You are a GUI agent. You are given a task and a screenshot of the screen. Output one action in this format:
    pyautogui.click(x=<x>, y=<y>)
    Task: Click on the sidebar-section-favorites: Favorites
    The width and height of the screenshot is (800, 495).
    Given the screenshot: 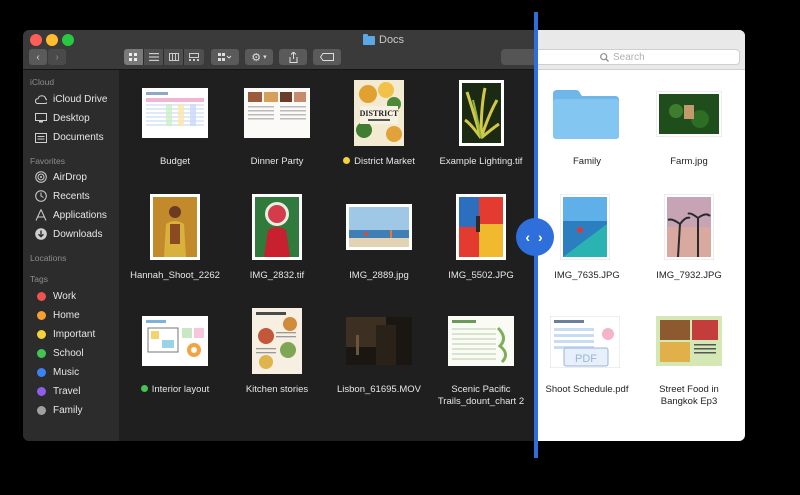 What is the action you would take?
    pyautogui.click(x=47, y=161)
    